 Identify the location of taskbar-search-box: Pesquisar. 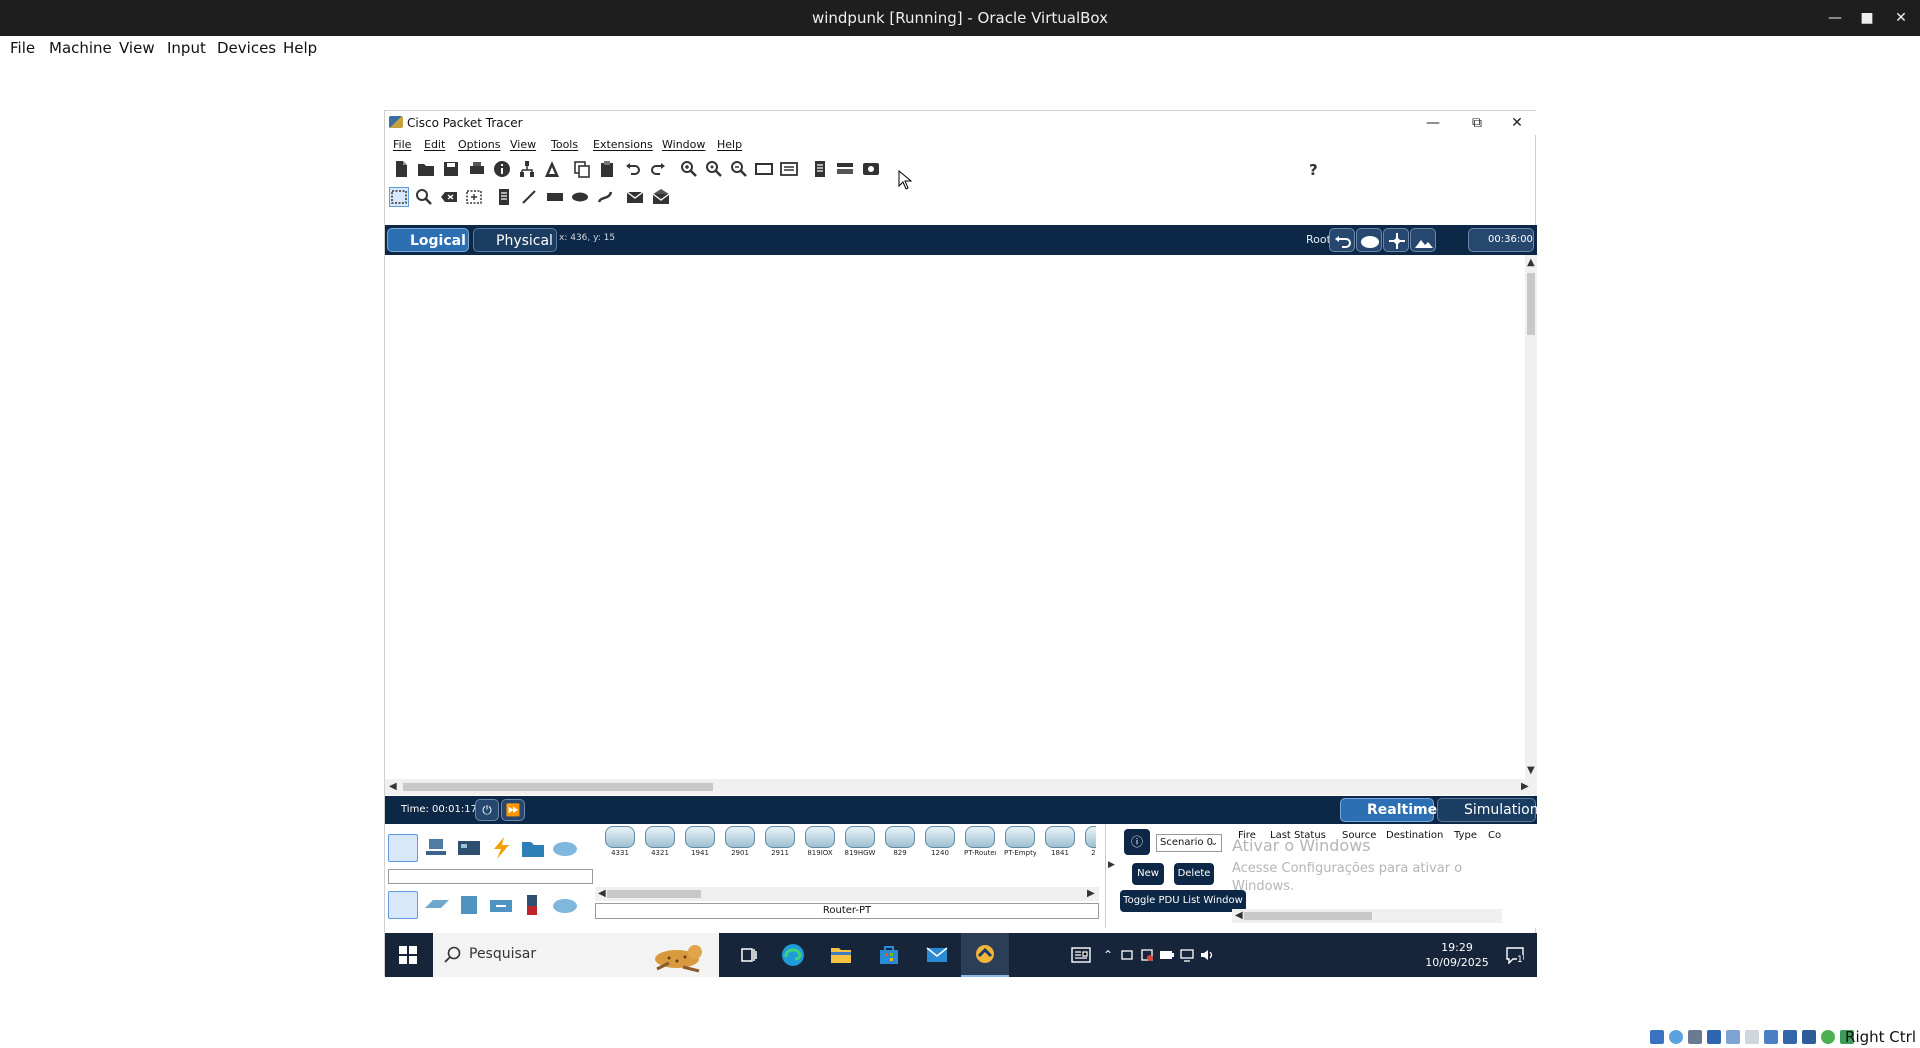
(576, 955).